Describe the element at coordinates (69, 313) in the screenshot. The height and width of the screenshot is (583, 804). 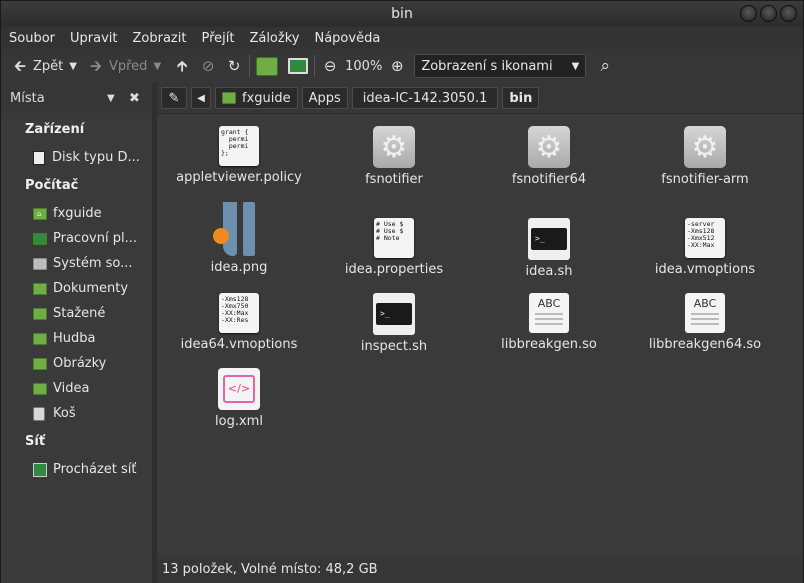
I see `sidebar-item-downloads: Stažené` at that location.